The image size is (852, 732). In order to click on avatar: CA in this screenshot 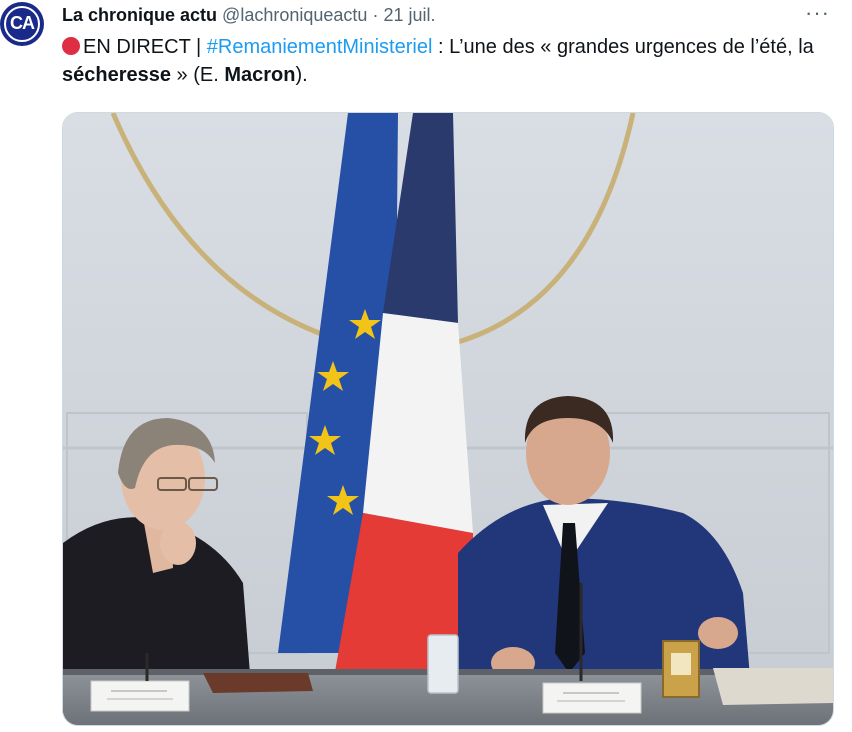, I will do `click(22, 24)`.